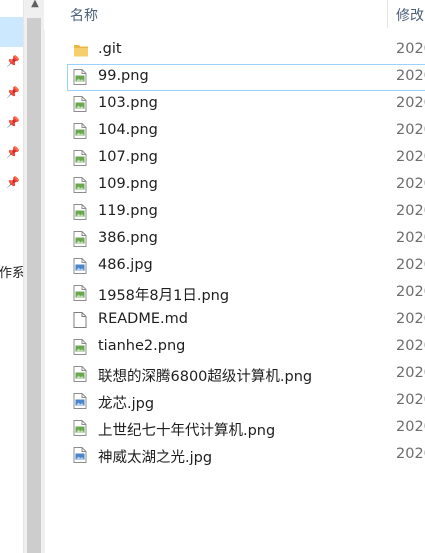  I want to click on file-name: tianhe2.png, so click(142, 346).